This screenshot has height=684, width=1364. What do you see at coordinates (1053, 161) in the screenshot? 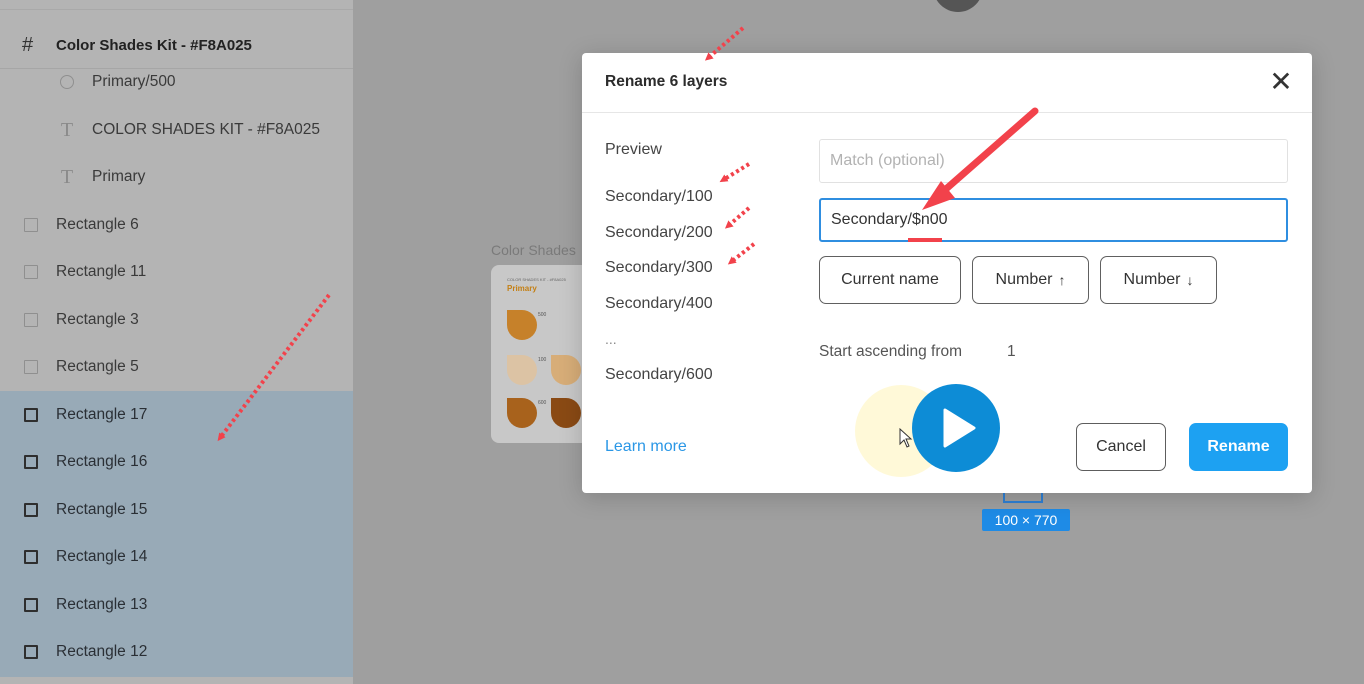
I see `match-input` at bounding box center [1053, 161].